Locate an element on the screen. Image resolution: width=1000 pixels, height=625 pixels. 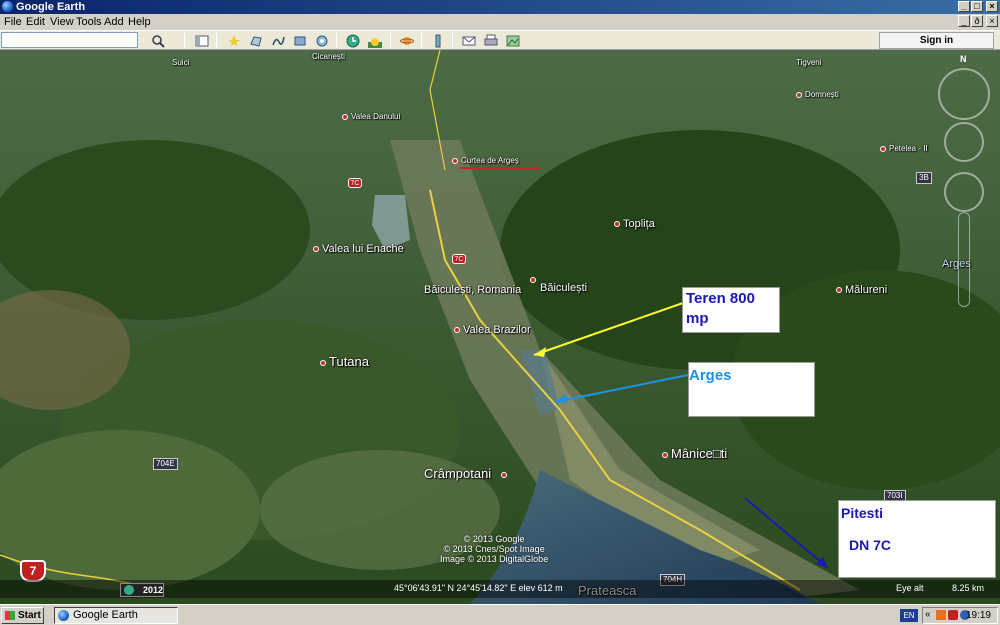
menu-file: File is located at coordinates (13, 22).